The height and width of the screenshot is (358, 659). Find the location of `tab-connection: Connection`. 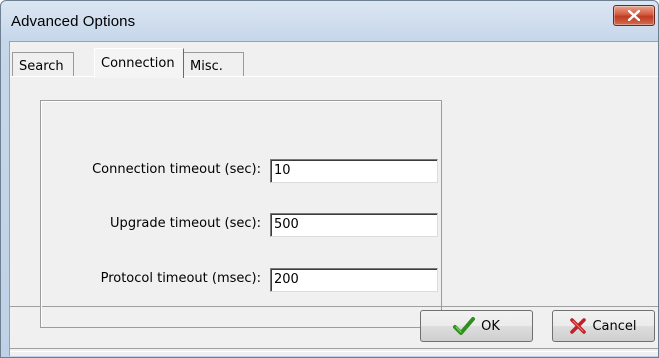

tab-connection: Connection is located at coordinates (139, 63).